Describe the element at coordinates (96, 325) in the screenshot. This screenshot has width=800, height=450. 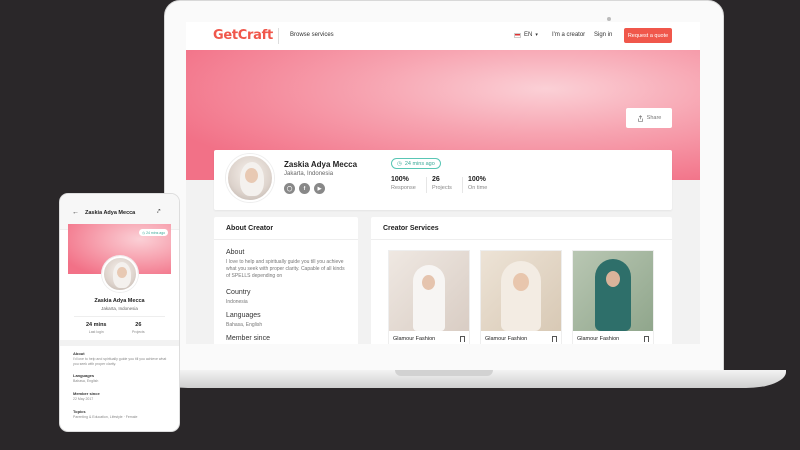
I see `stat-value: 24 mins` at that location.